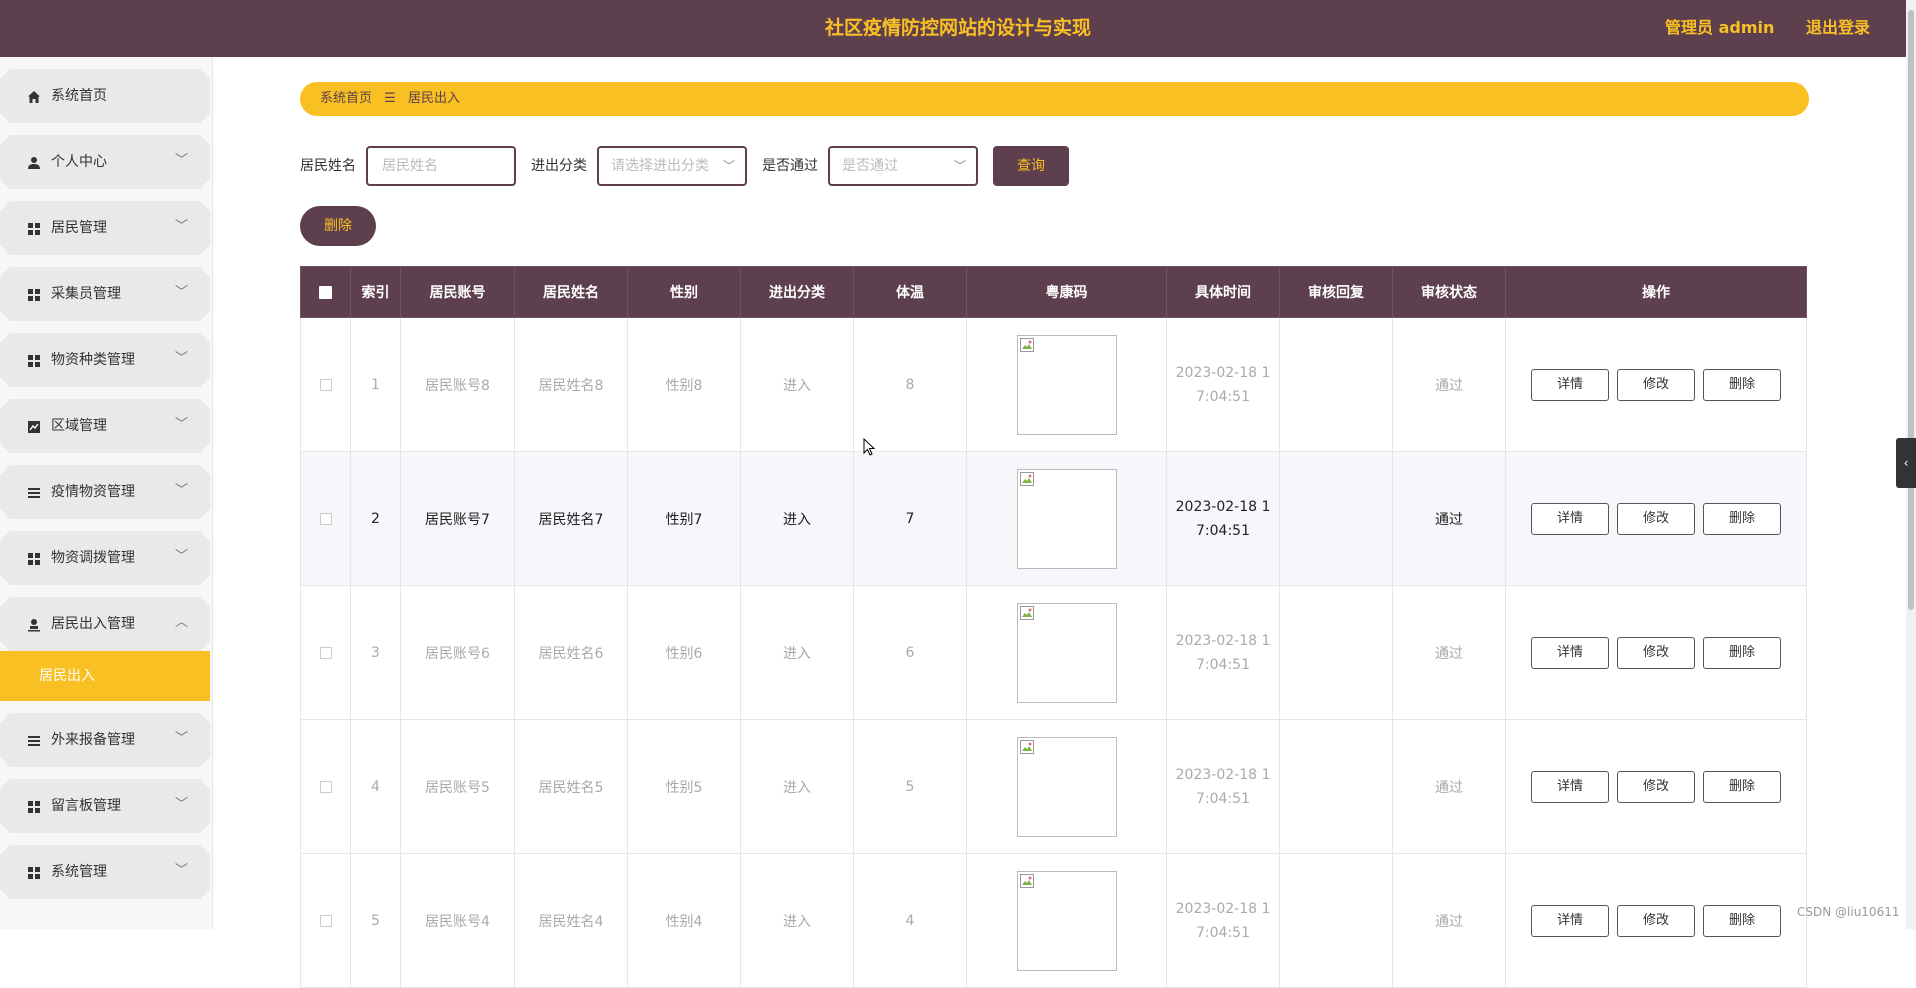 The height and width of the screenshot is (988, 1916). I want to click on type-select: 请选择进出分类 ﹀, so click(672, 166).